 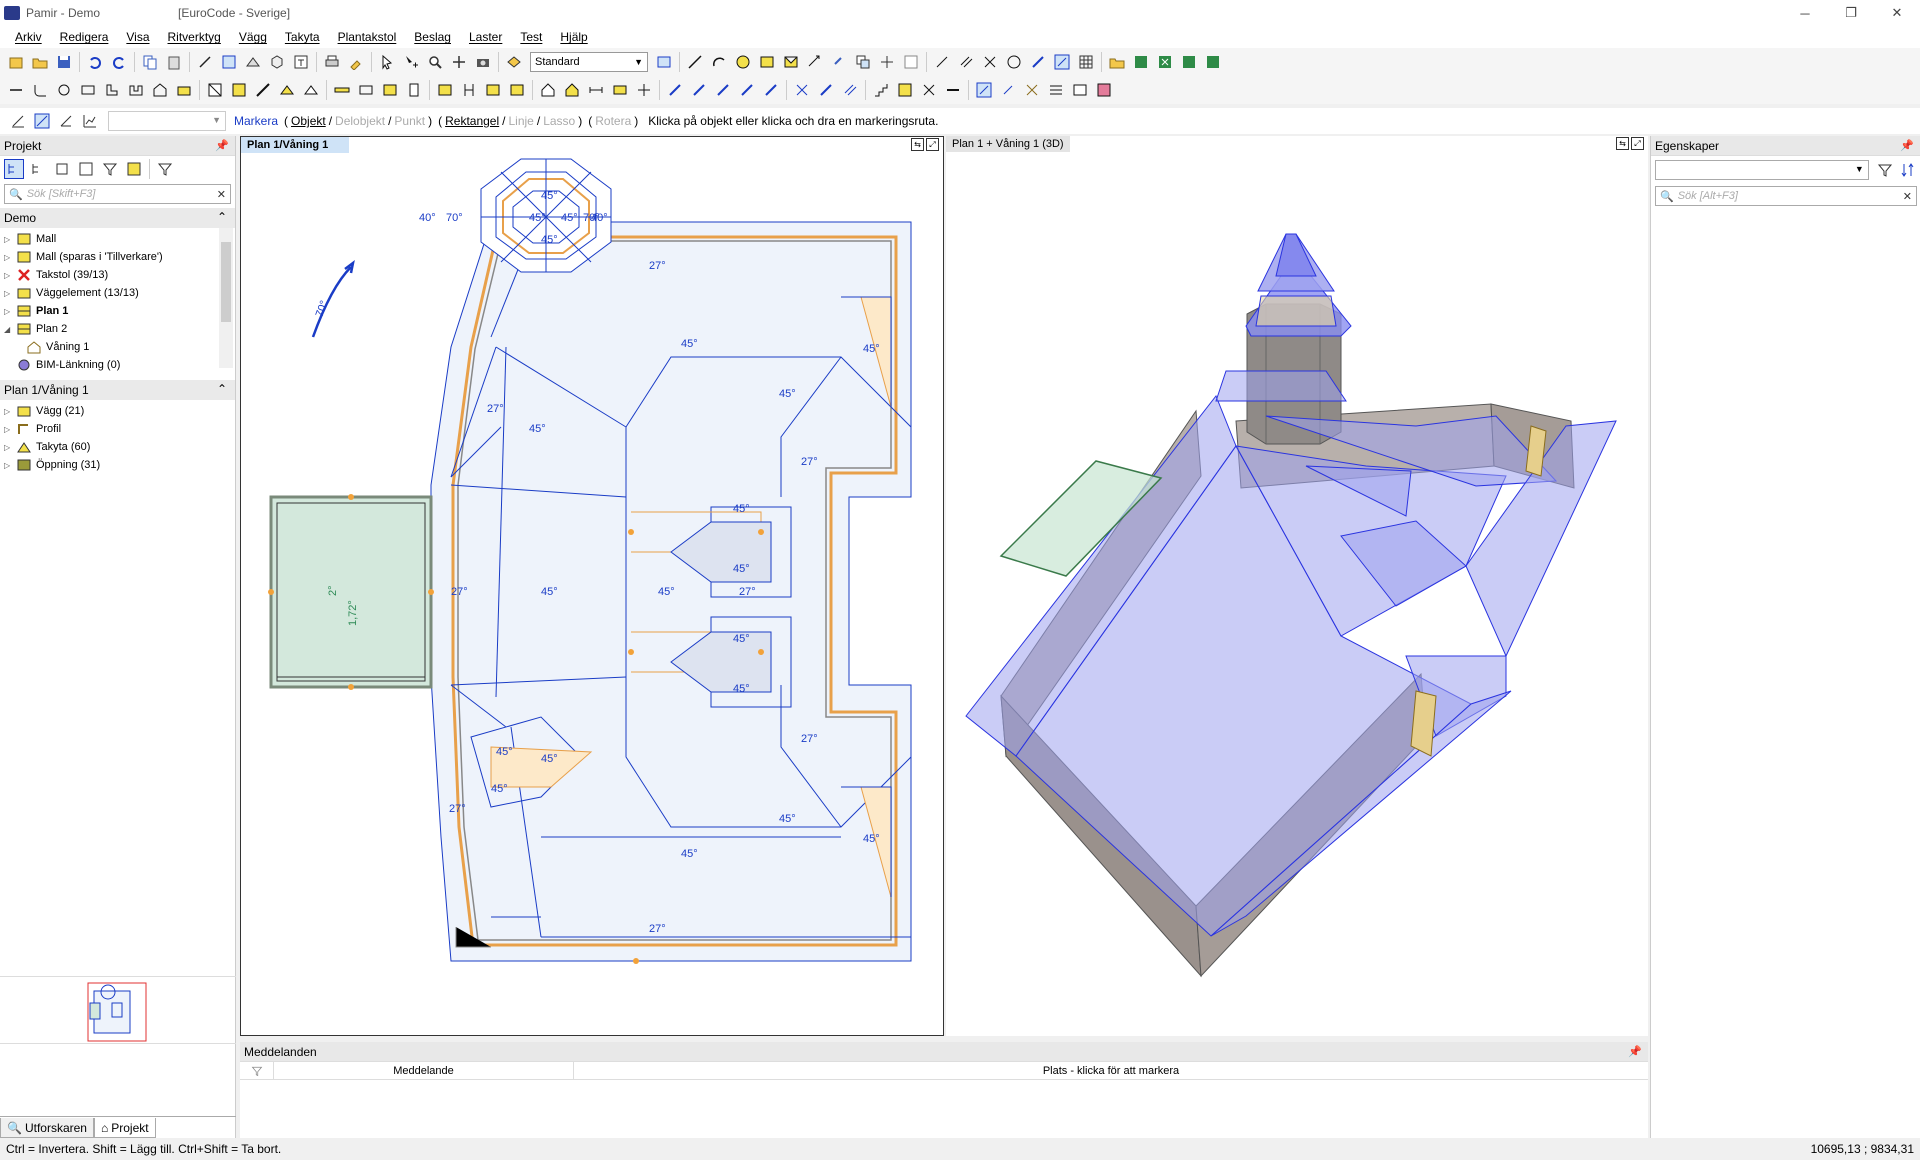 I want to click on sel-angle-icon, so click(x=66, y=121).